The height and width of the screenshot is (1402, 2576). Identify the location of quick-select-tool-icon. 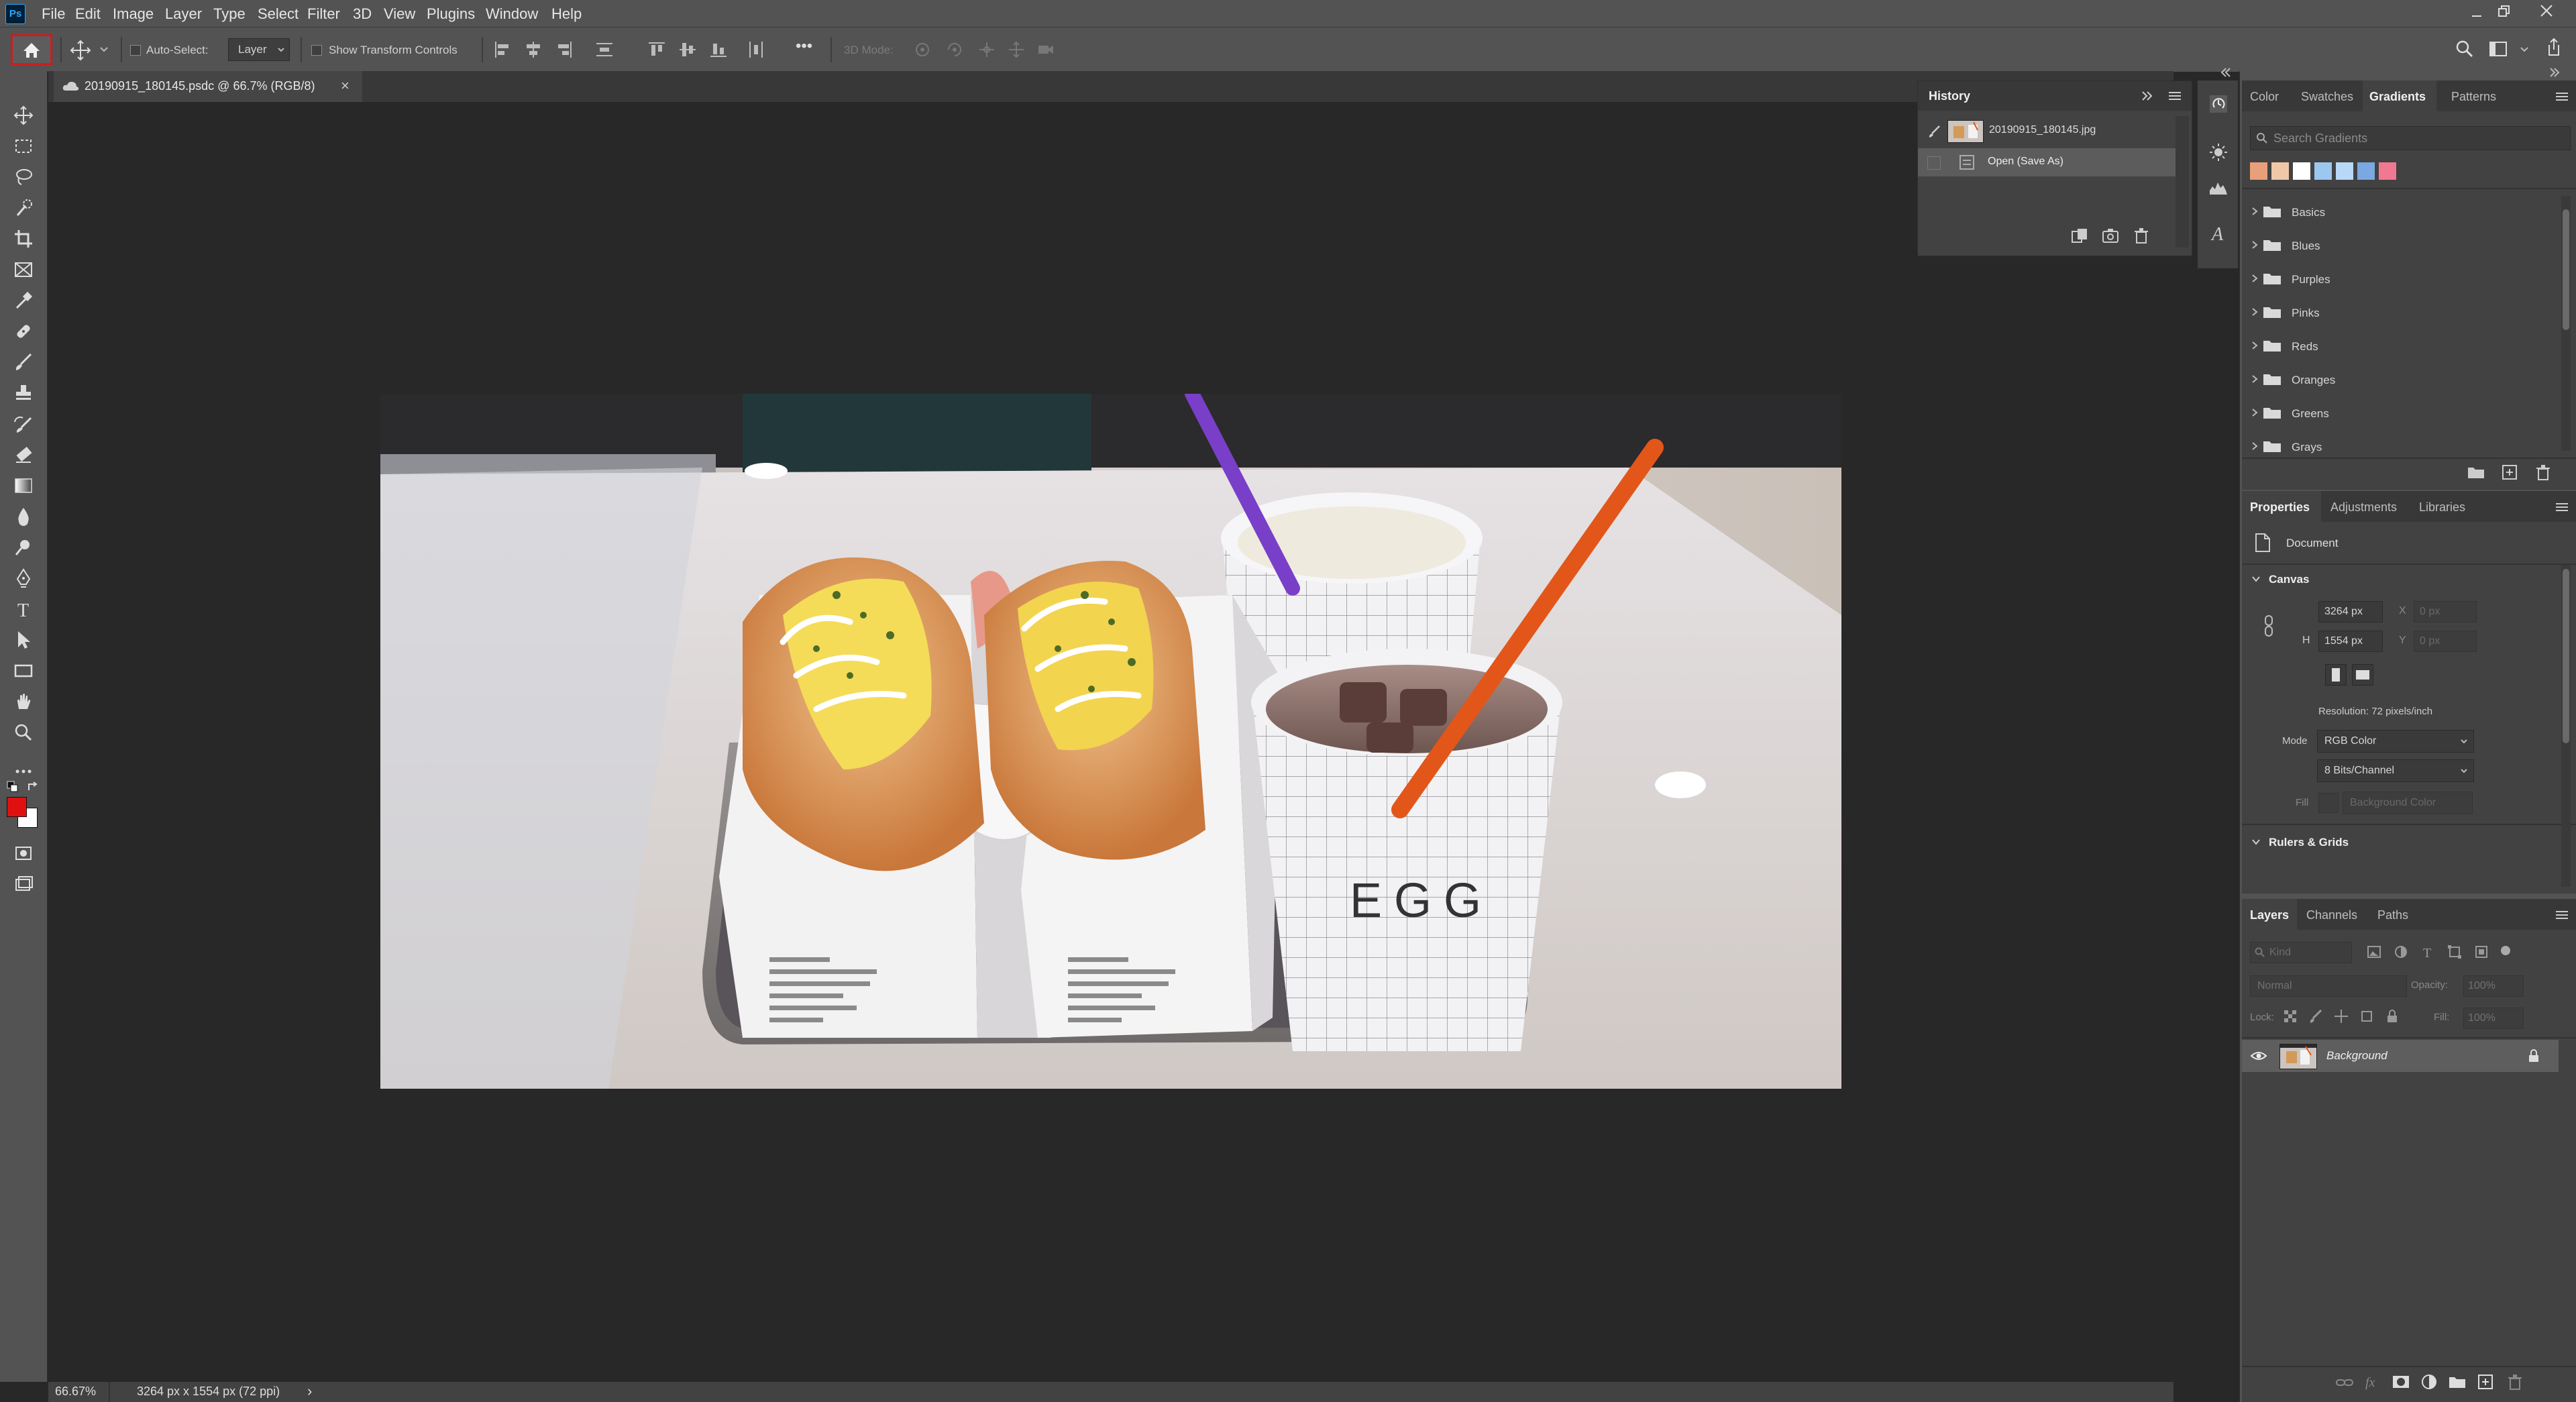
(23, 208).